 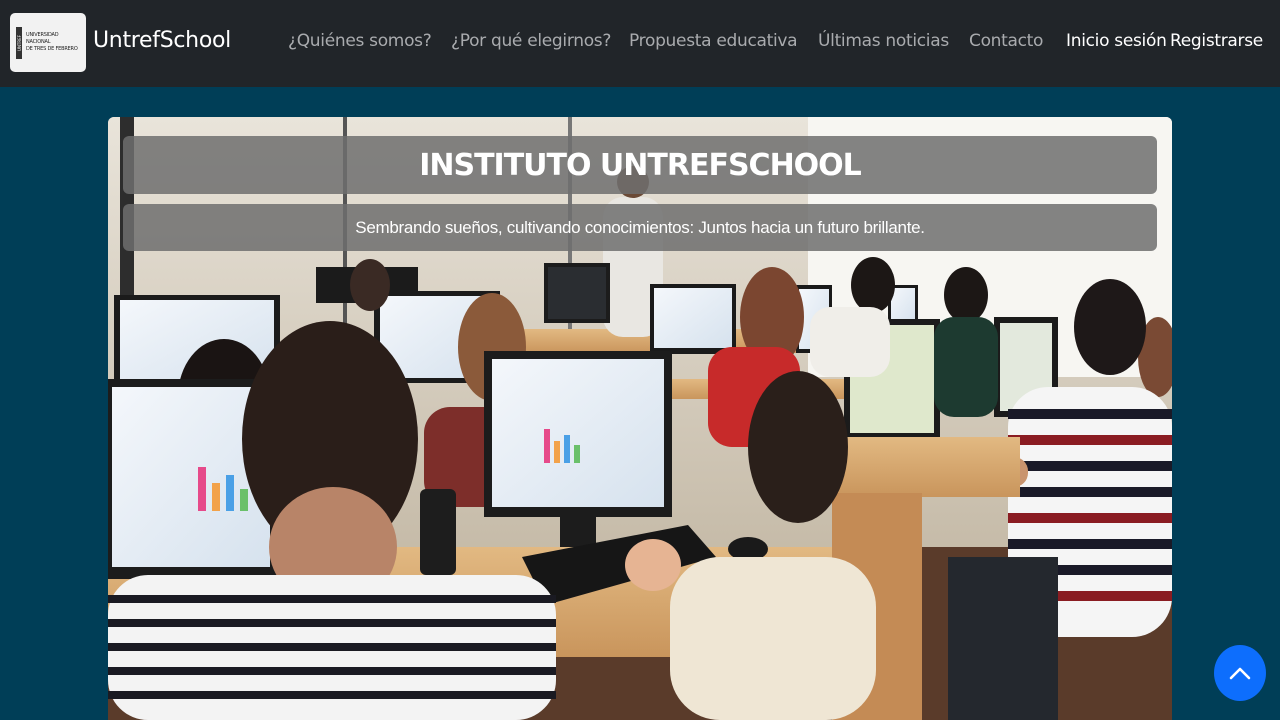 I want to click on nav-link-contacto: Contacto, so click(x=1006, y=41).